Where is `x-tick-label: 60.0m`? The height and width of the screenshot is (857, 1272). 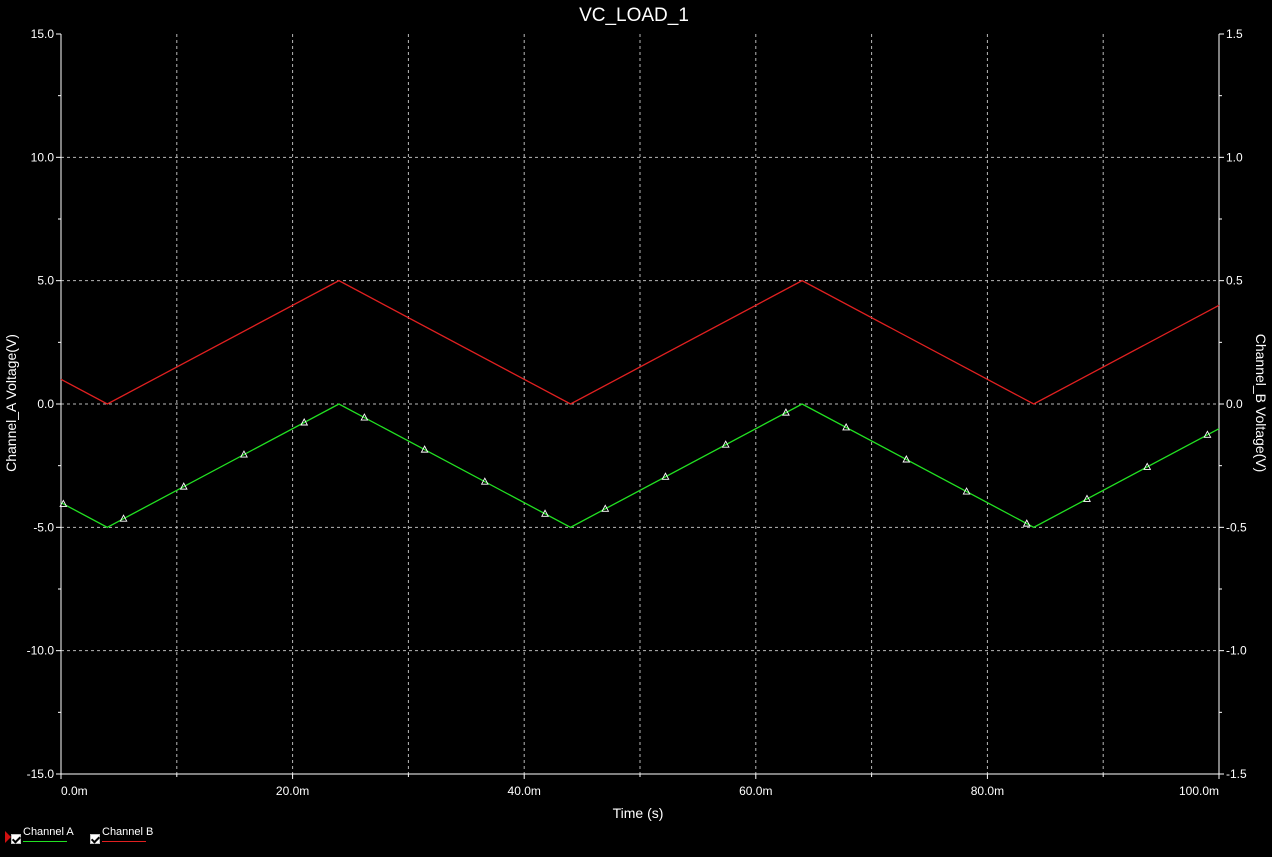
x-tick-label: 60.0m is located at coordinates (755, 791).